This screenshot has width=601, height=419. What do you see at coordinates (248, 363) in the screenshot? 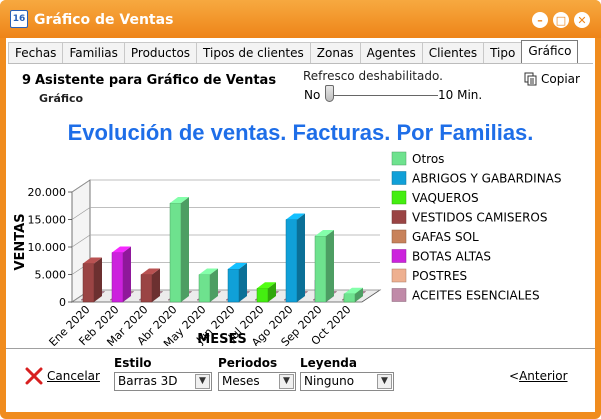
I see `periods-label: Periodos` at bounding box center [248, 363].